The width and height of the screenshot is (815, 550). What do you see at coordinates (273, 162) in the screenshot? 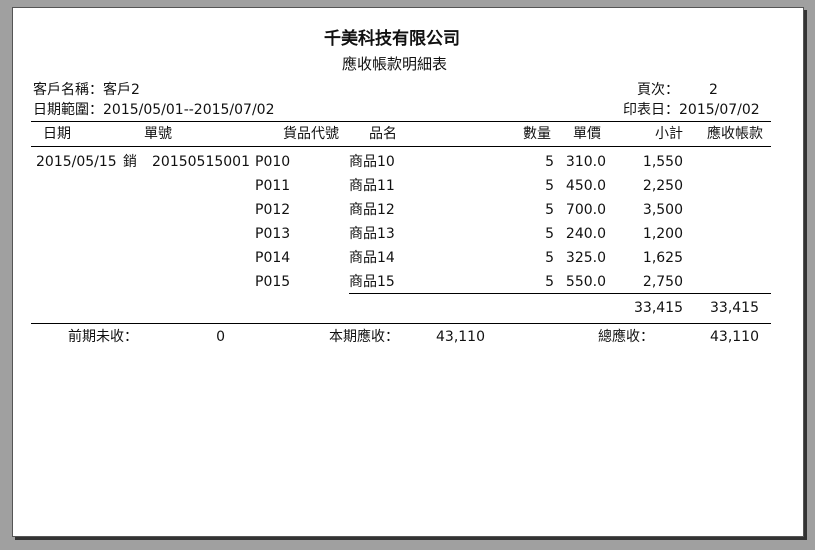
I see `row-item-code: P010` at bounding box center [273, 162].